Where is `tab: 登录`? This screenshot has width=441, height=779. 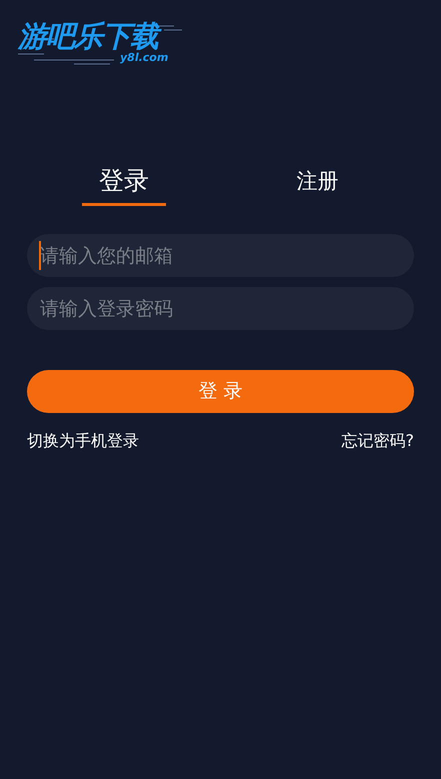 tab: 登录 is located at coordinates (124, 184).